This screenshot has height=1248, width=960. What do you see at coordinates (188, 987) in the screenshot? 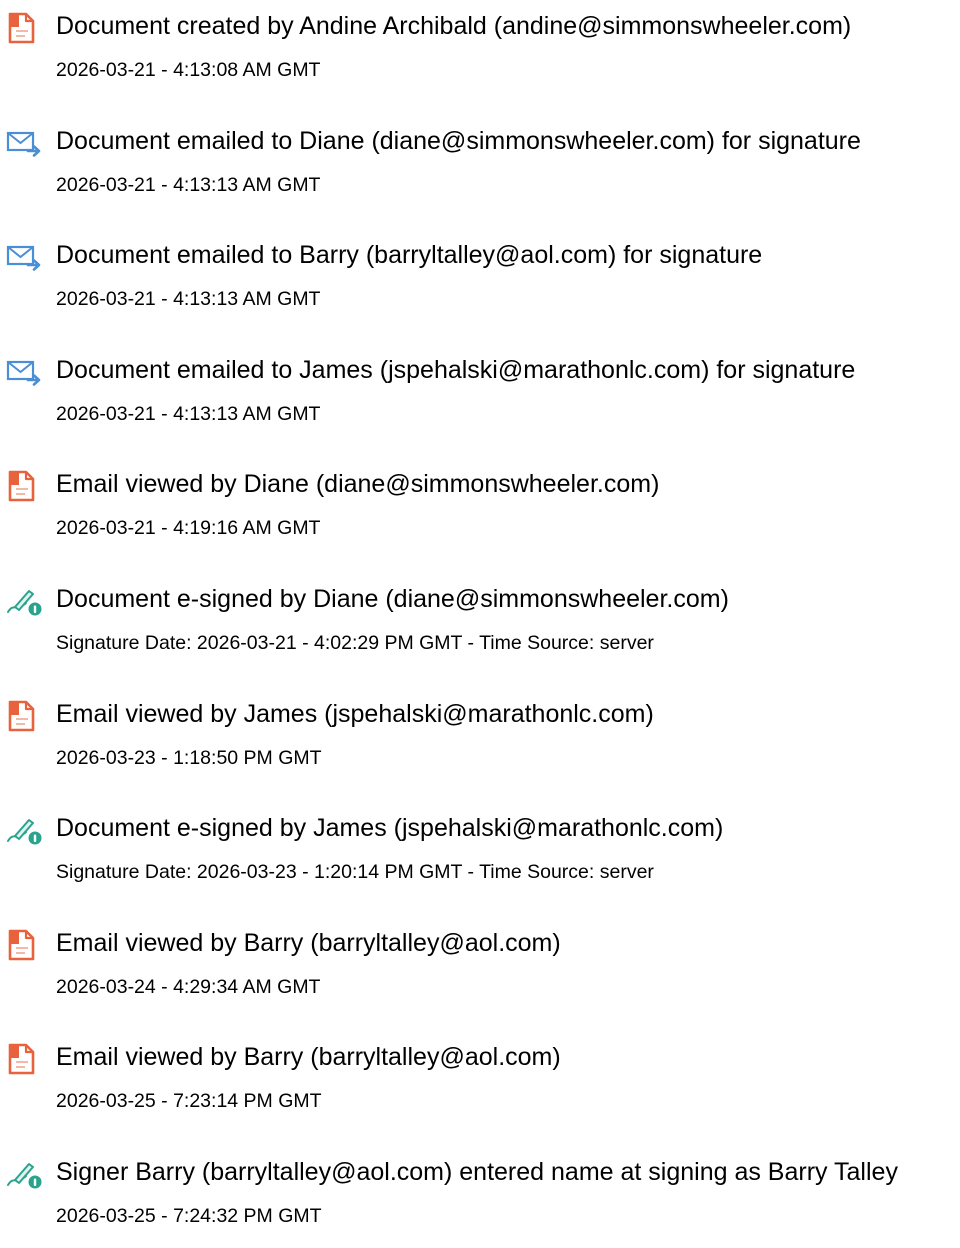
I see `event-timestamp: 2026-03-24 - 4:29:34 AM GMT` at bounding box center [188, 987].